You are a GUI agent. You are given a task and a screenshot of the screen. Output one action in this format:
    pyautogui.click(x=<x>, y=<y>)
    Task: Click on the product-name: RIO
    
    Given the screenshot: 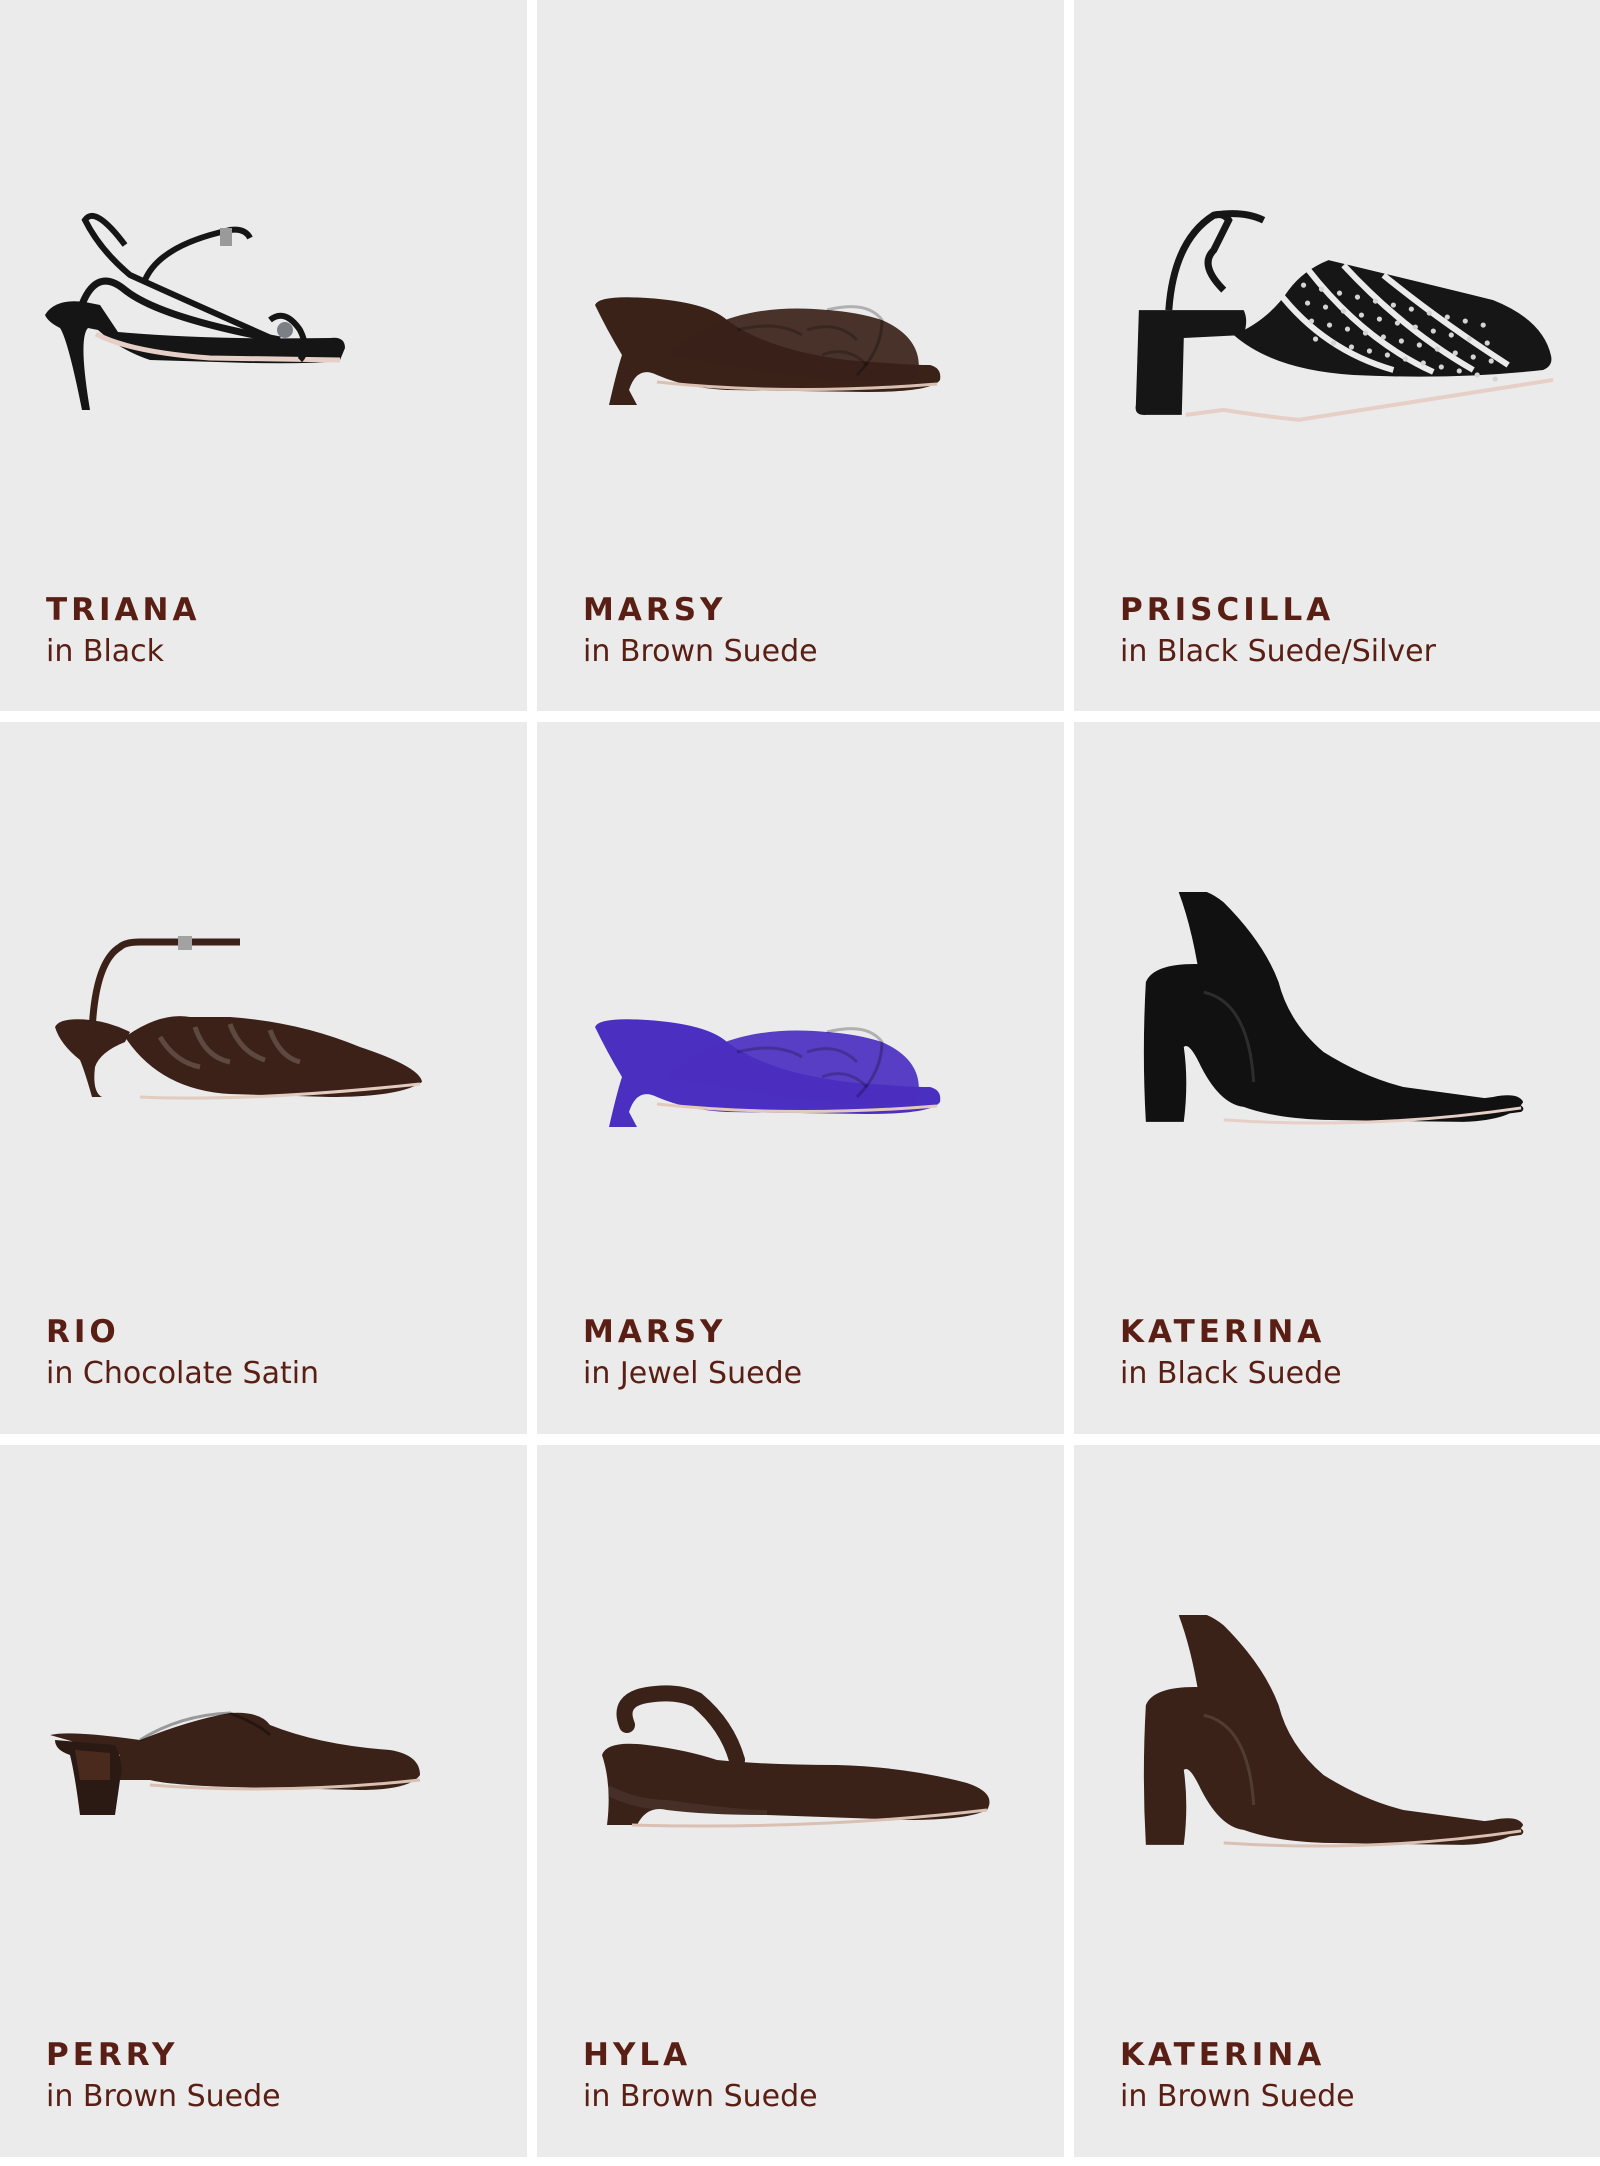 What is the action you would take?
    pyautogui.click(x=83, y=1332)
    